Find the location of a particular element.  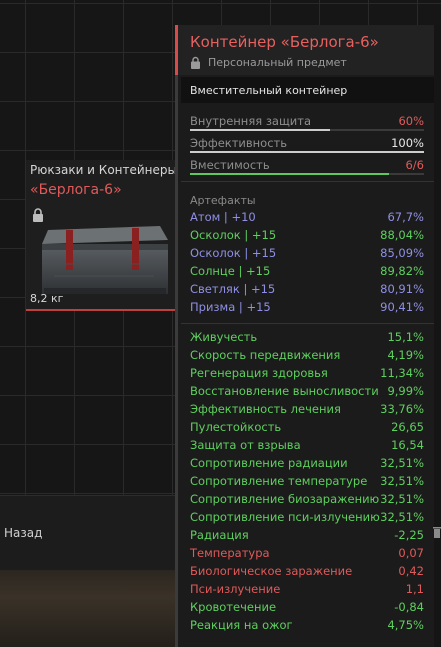

effect-label: Биологическое заражение is located at coordinates (271, 571).